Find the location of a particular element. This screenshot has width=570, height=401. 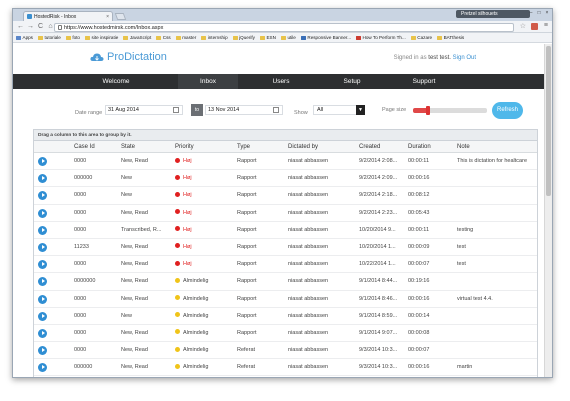

bookmark-item: BATthesis is located at coordinates (450, 37).